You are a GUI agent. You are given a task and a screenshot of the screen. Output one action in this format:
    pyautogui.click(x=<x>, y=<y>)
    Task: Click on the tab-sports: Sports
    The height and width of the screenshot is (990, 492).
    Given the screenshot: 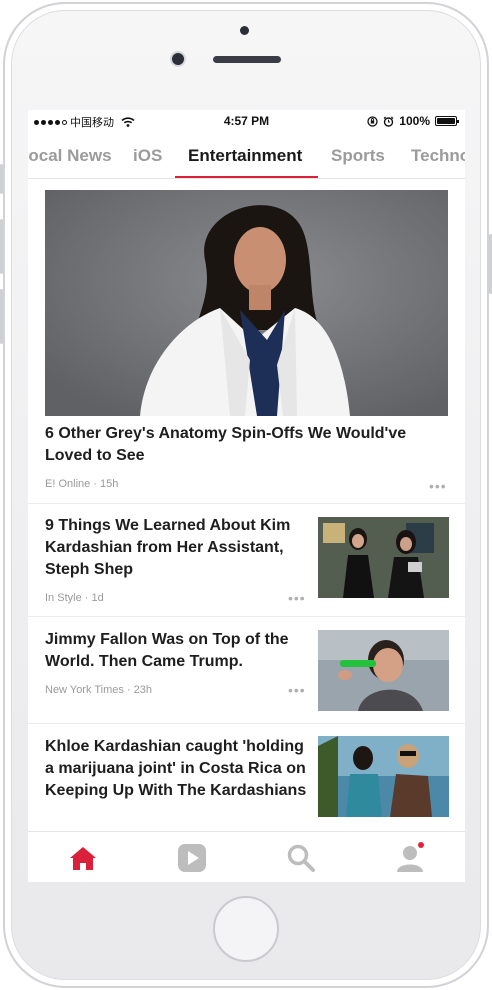 What is the action you would take?
    pyautogui.click(x=358, y=156)
    